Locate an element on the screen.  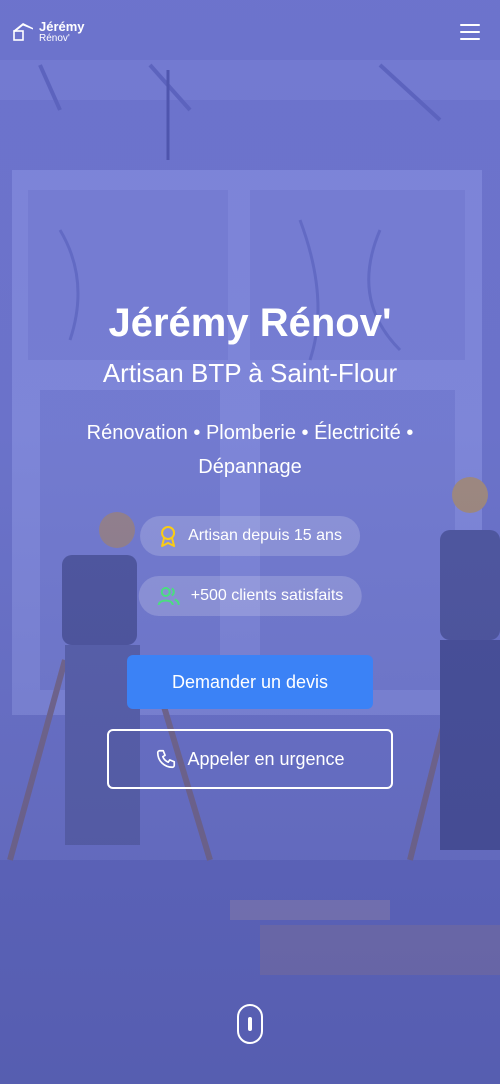
hero-title: Jérémy Rénov' is located at coordinates (250, 323).